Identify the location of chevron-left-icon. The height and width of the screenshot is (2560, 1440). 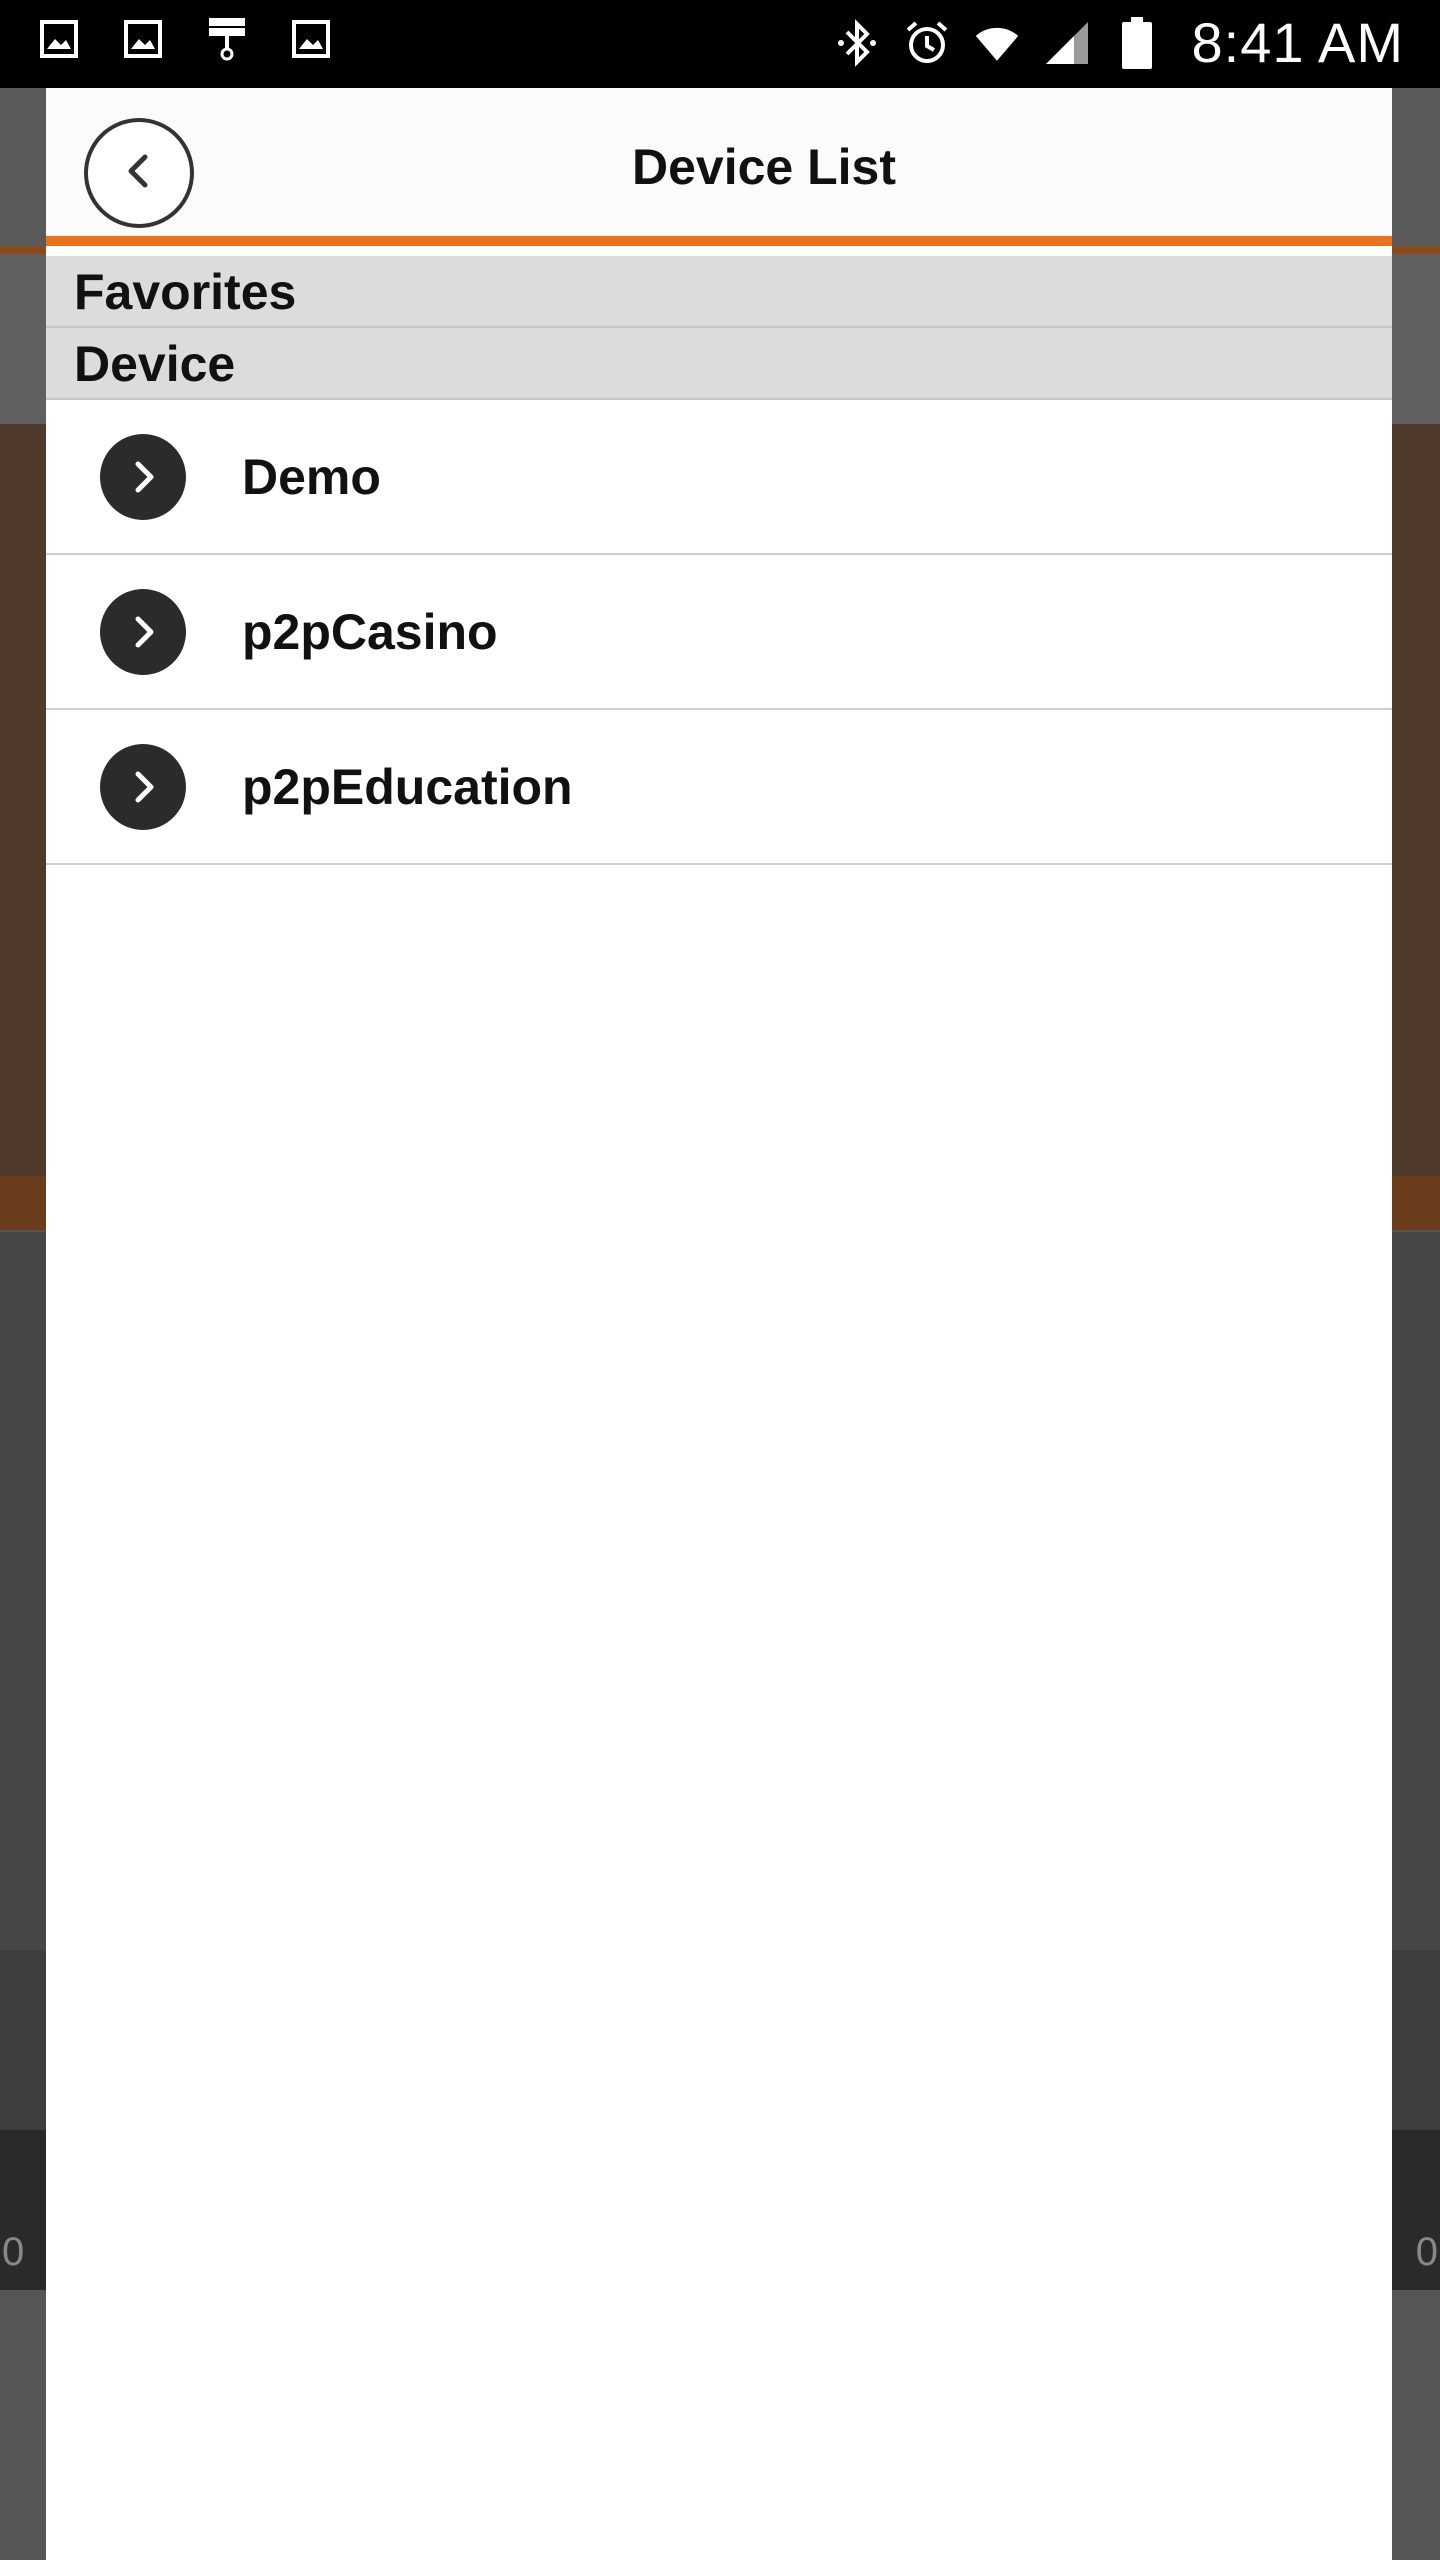
(139, 173).